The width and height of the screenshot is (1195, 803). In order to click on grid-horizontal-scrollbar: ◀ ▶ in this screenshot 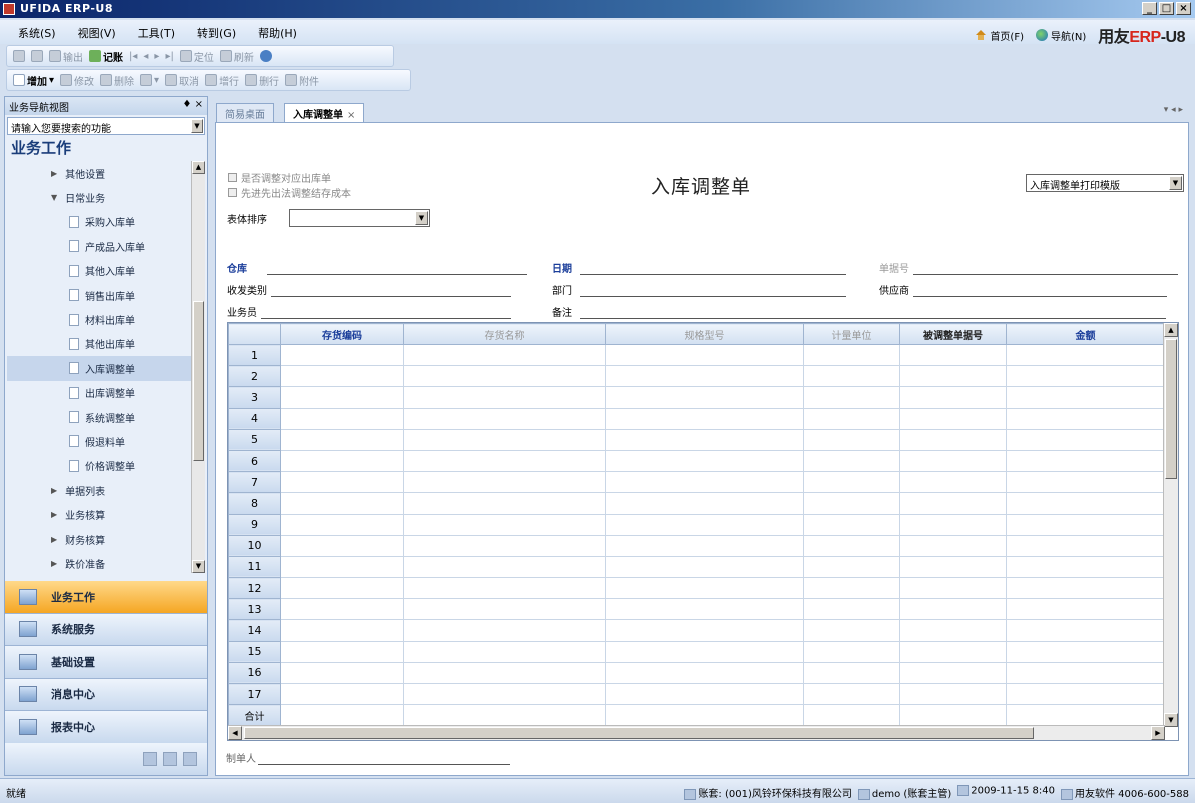, I will do `click(696, 732)`.